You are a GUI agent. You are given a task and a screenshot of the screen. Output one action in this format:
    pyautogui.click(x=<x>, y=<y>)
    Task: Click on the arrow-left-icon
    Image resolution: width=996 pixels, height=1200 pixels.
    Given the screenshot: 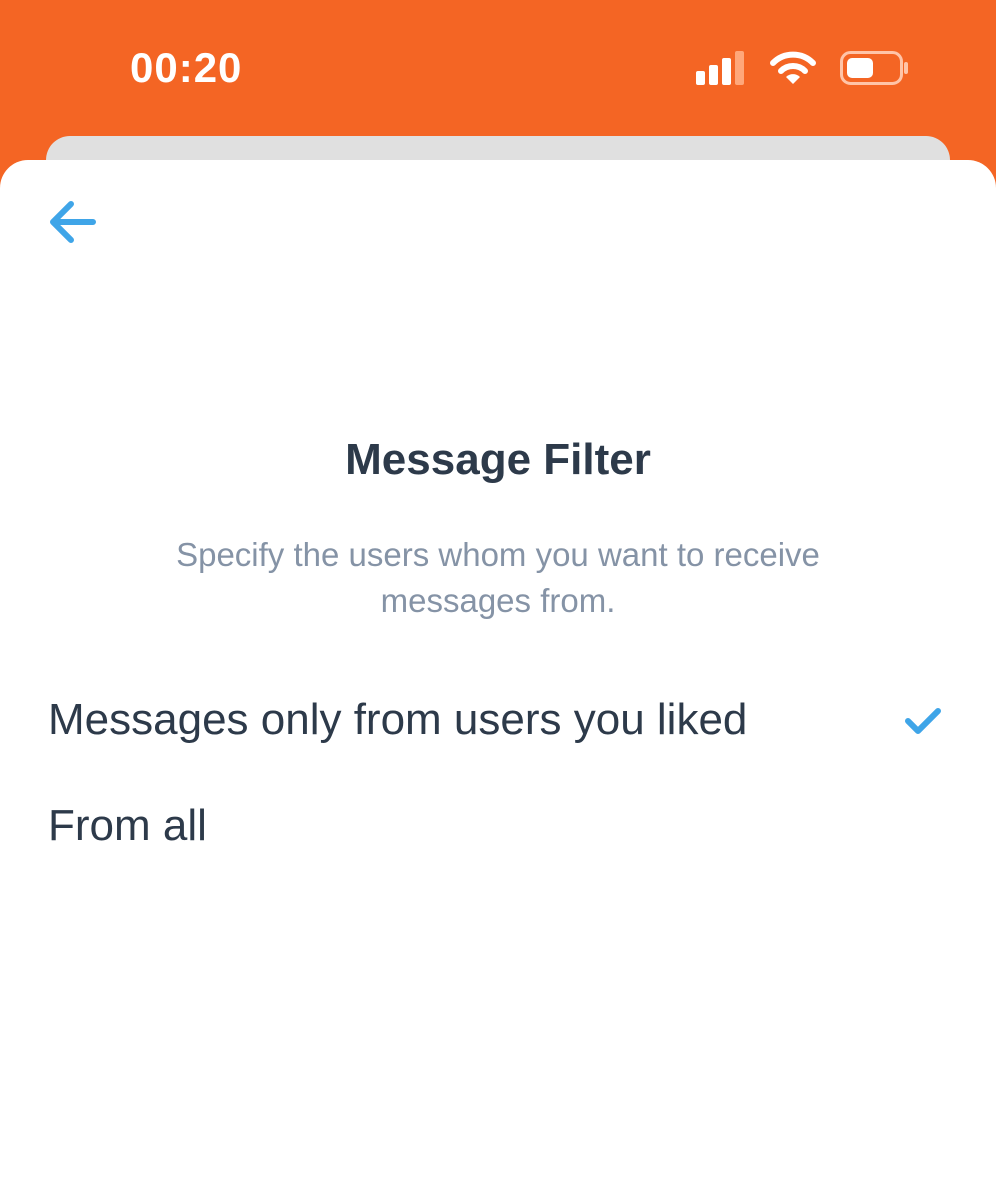 What is the action you would take?
    pyautogui.click(x=72, y=224)
    